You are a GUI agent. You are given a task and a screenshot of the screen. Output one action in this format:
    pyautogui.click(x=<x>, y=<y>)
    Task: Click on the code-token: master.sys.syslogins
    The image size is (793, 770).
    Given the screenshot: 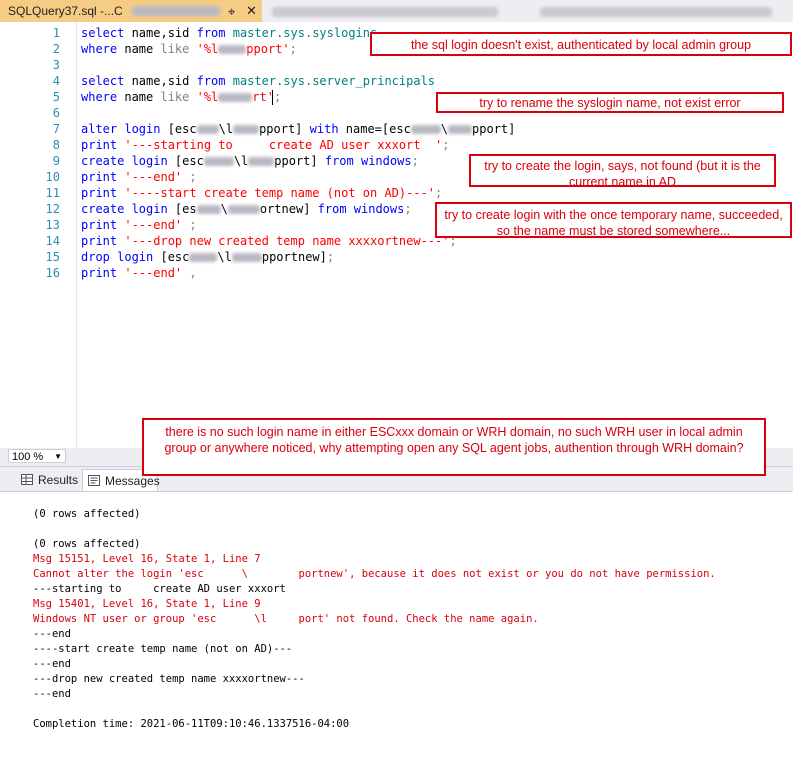 What is the action you would take?
    pyautogui.click(x=305, y=33)
    